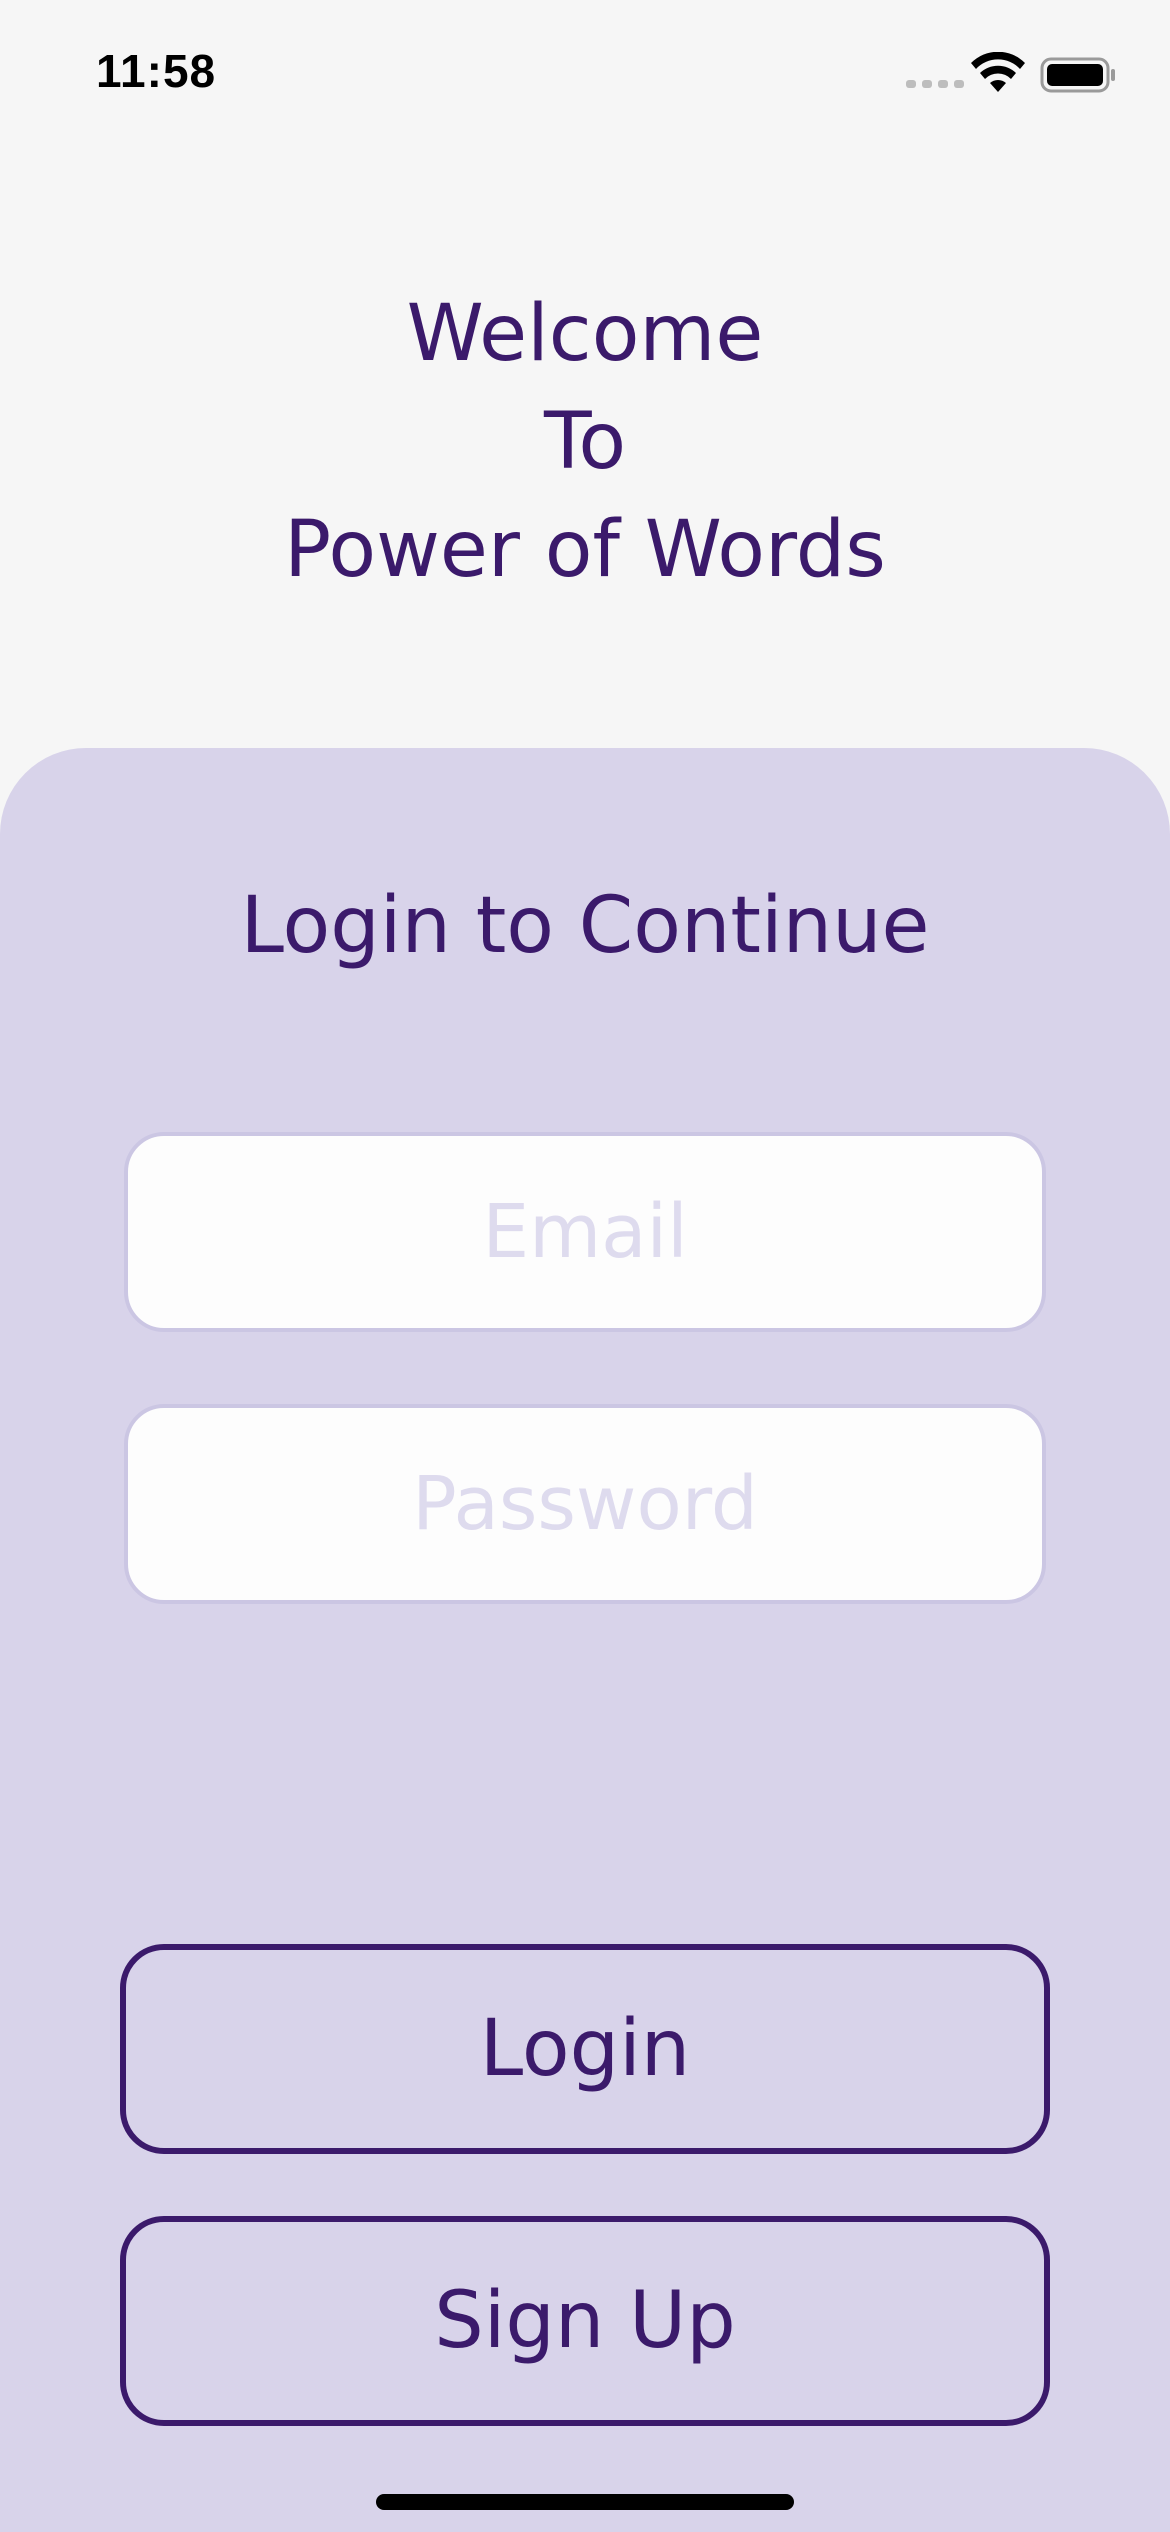 The image size is (1170, 2532). I want to click on battery-icon, so click(1077, 75).